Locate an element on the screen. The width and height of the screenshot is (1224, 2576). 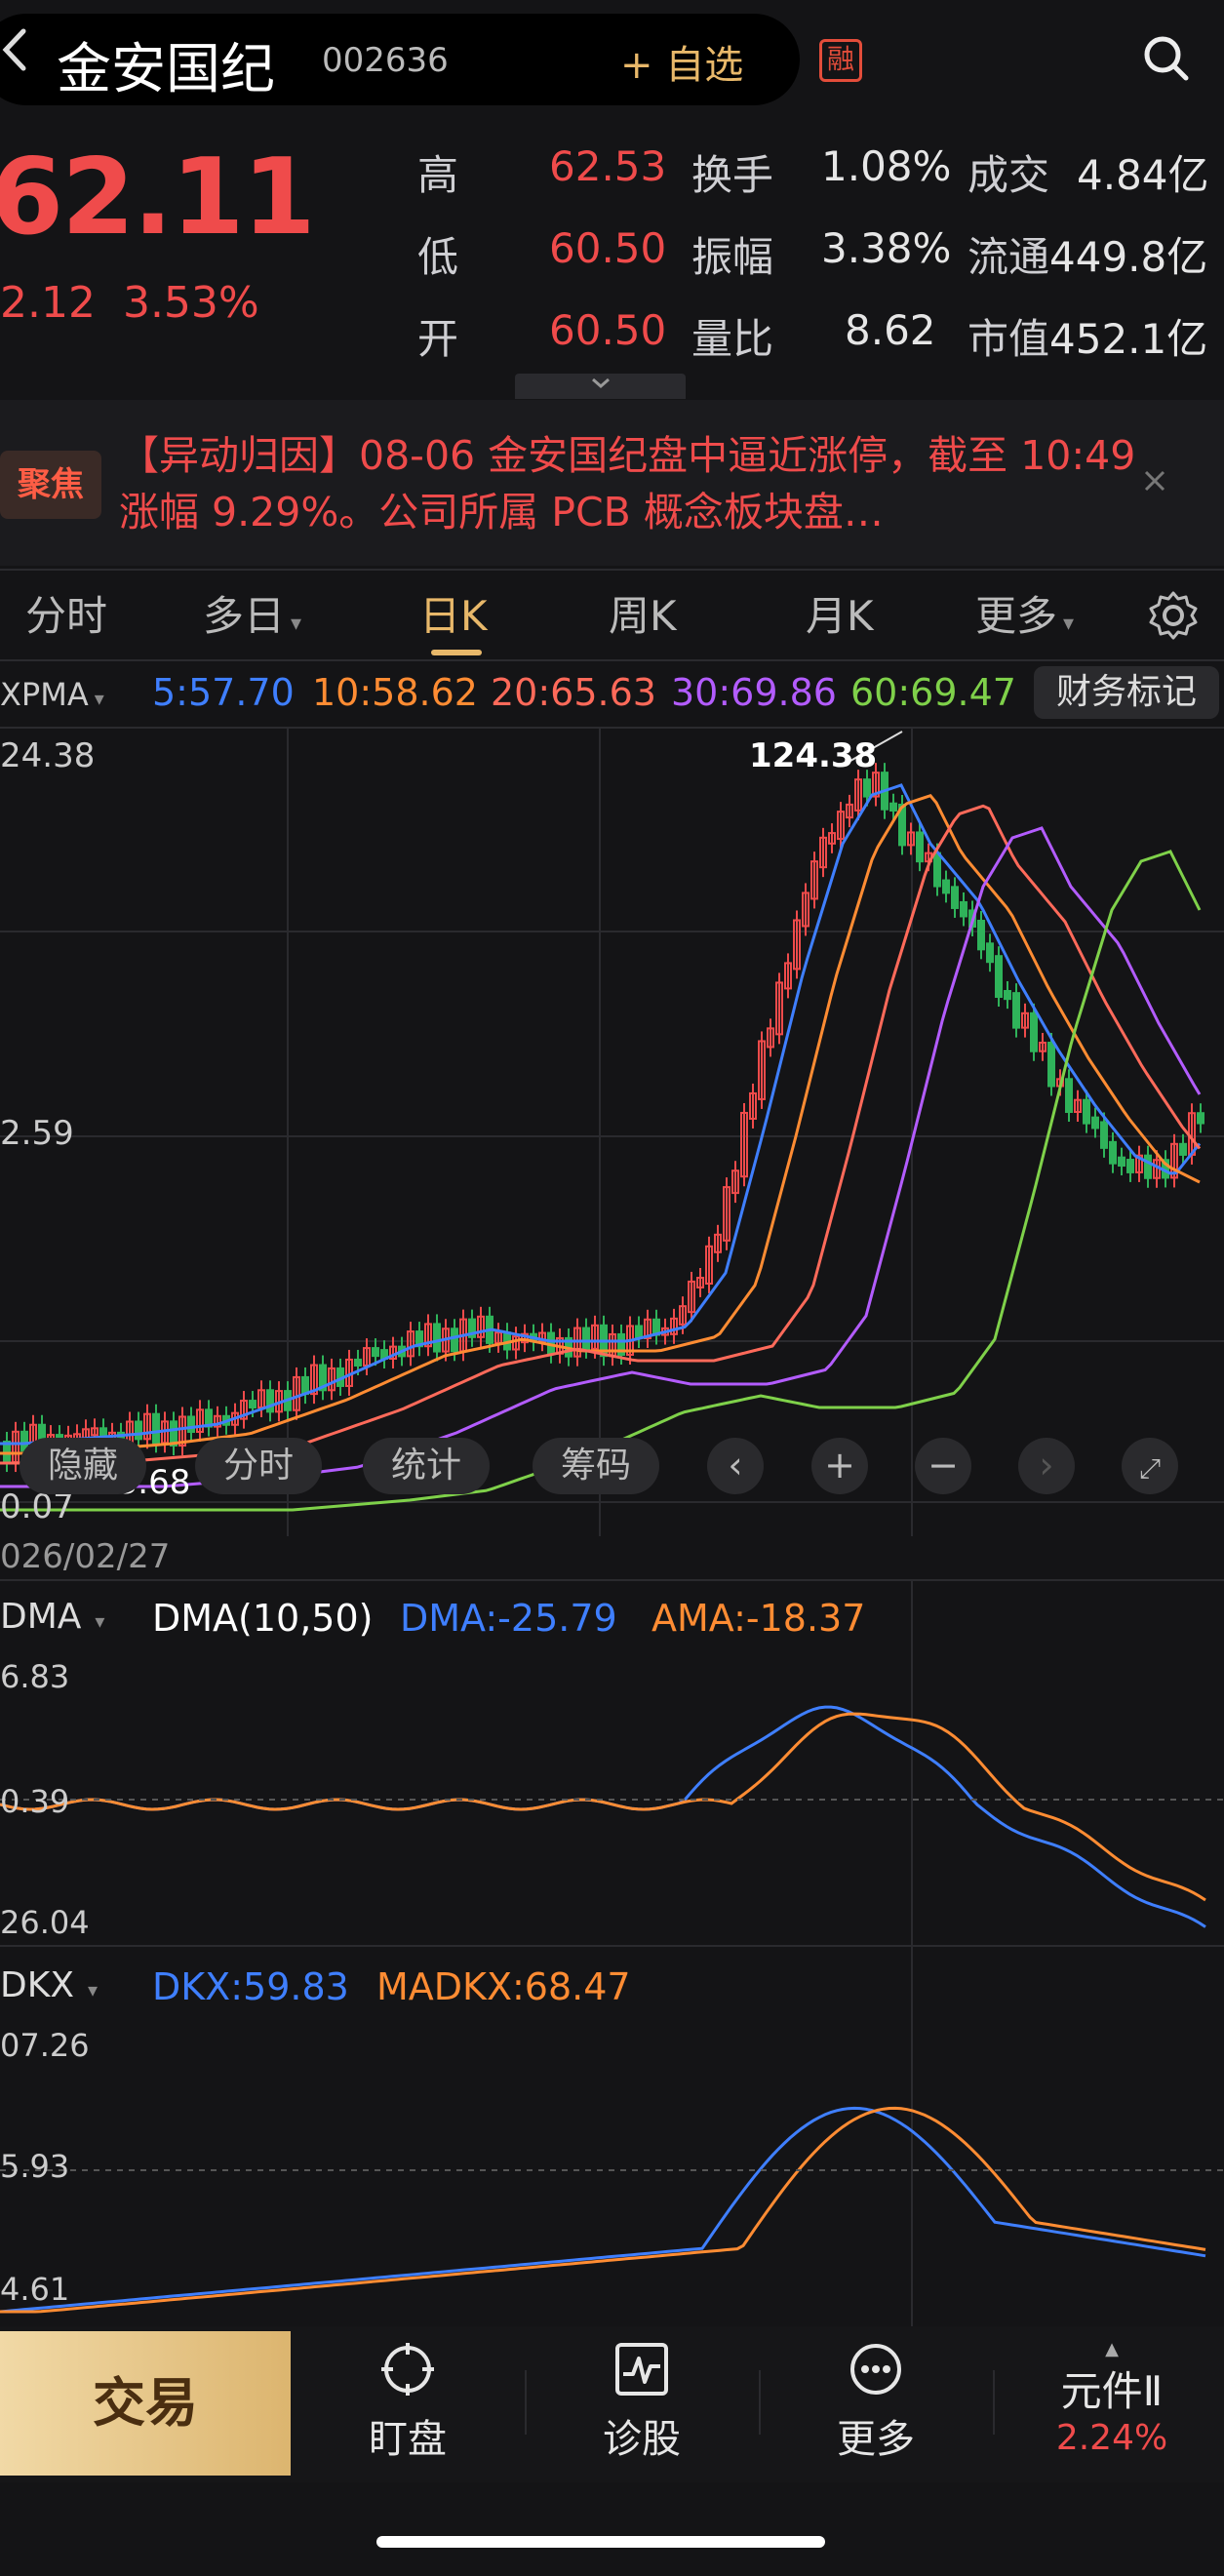
trade-button: 交易 is located at coordinates (145, 2403).